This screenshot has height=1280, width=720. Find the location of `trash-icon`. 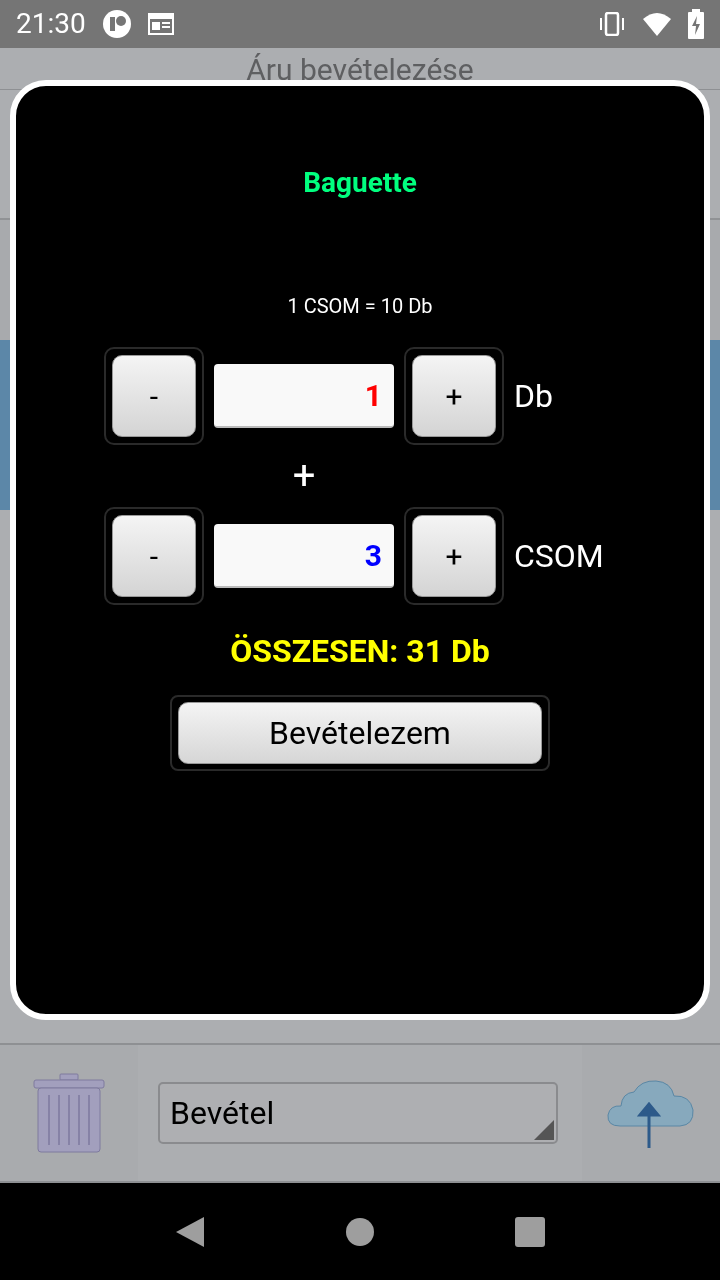

trash-icon is located at coordinates (69, 1113).